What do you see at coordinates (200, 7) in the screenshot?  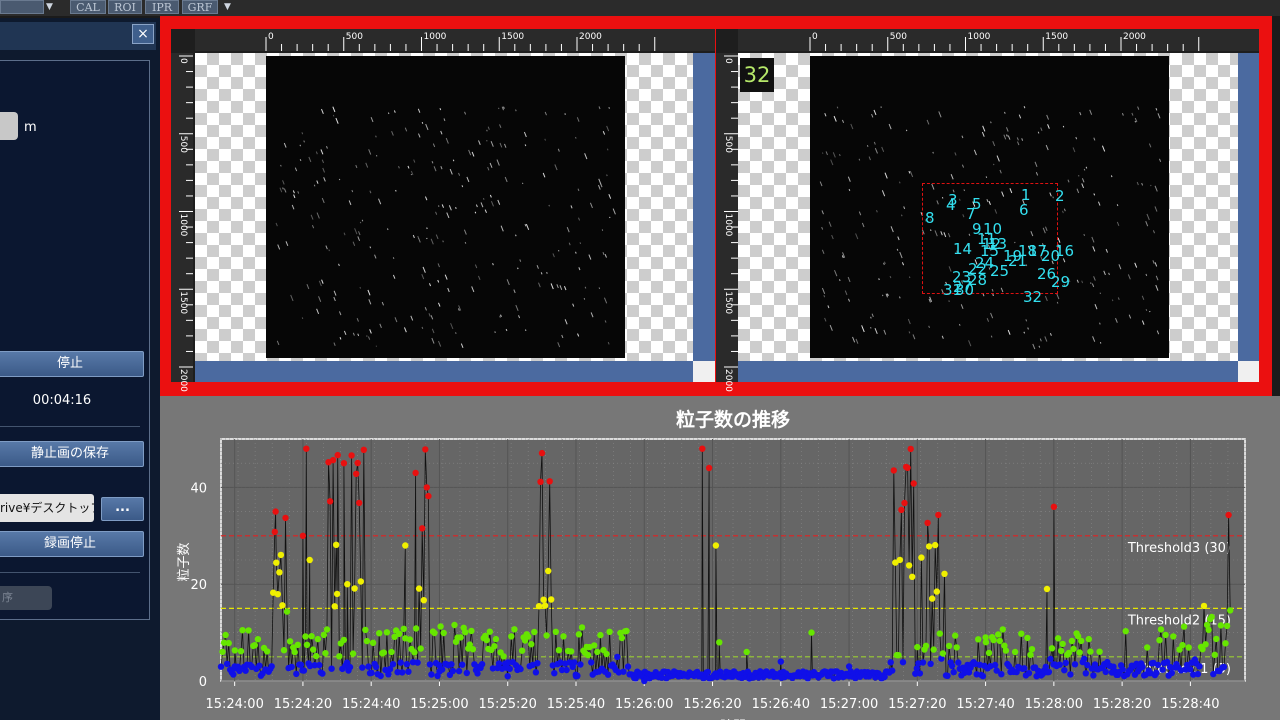 I see `tab-grf: GRF` at bounding box center [200, 7].